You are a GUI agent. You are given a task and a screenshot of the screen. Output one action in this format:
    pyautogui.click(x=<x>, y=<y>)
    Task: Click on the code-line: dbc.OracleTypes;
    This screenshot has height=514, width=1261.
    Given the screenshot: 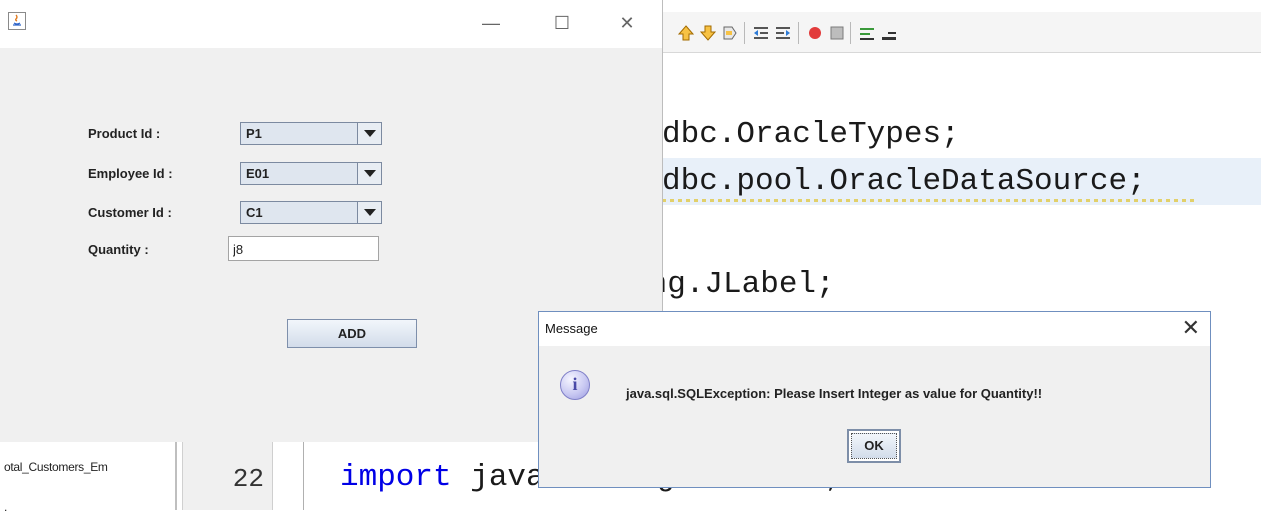 What is the action you would take?
    pyautogui.click(x=811, y=134)
    